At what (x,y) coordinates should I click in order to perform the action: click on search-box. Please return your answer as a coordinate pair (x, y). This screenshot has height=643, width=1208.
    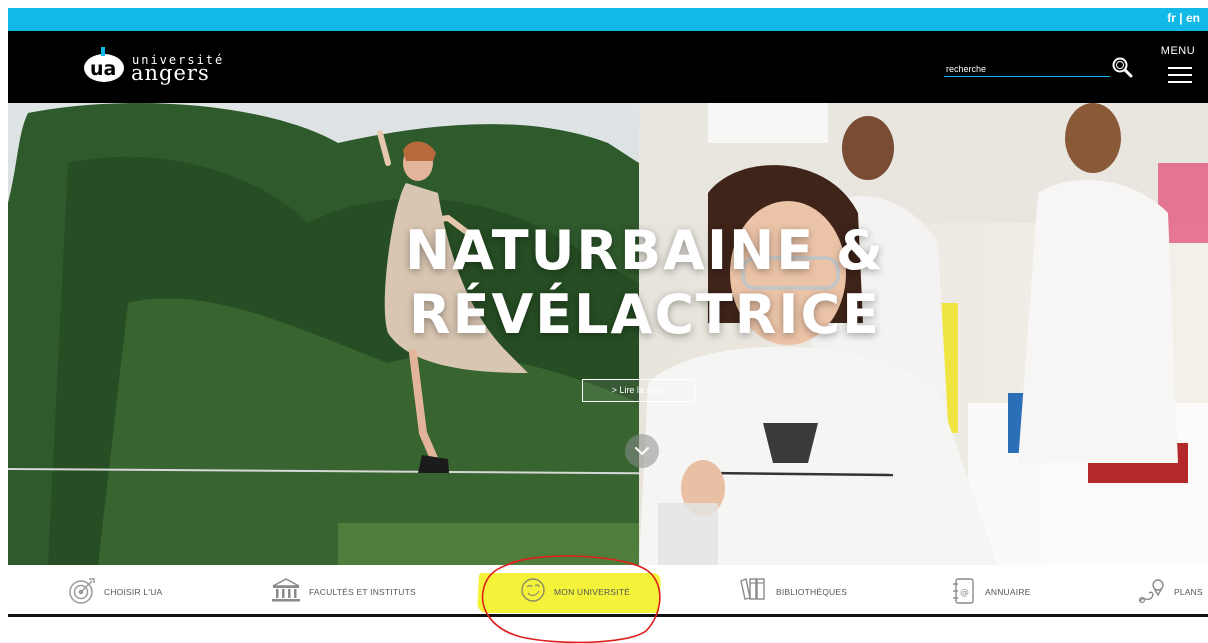
    Looking at the image, I should click on (1027, 68).